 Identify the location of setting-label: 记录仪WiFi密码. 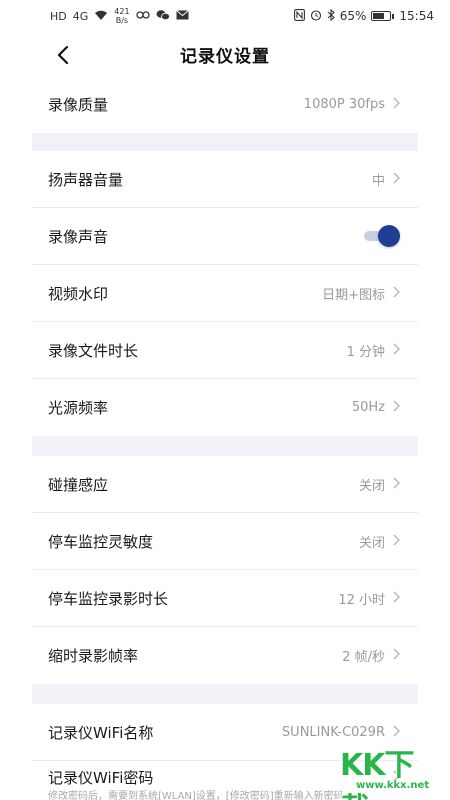
(101, 778).